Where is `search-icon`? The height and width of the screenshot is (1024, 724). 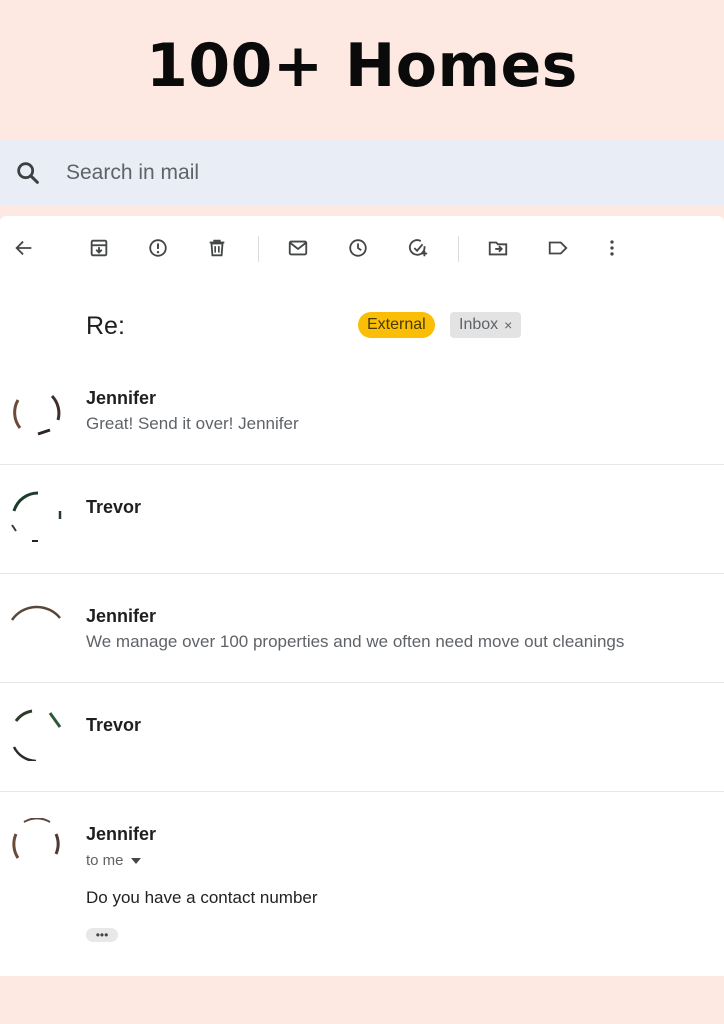 search-icon is located at coordinates (28, 173).